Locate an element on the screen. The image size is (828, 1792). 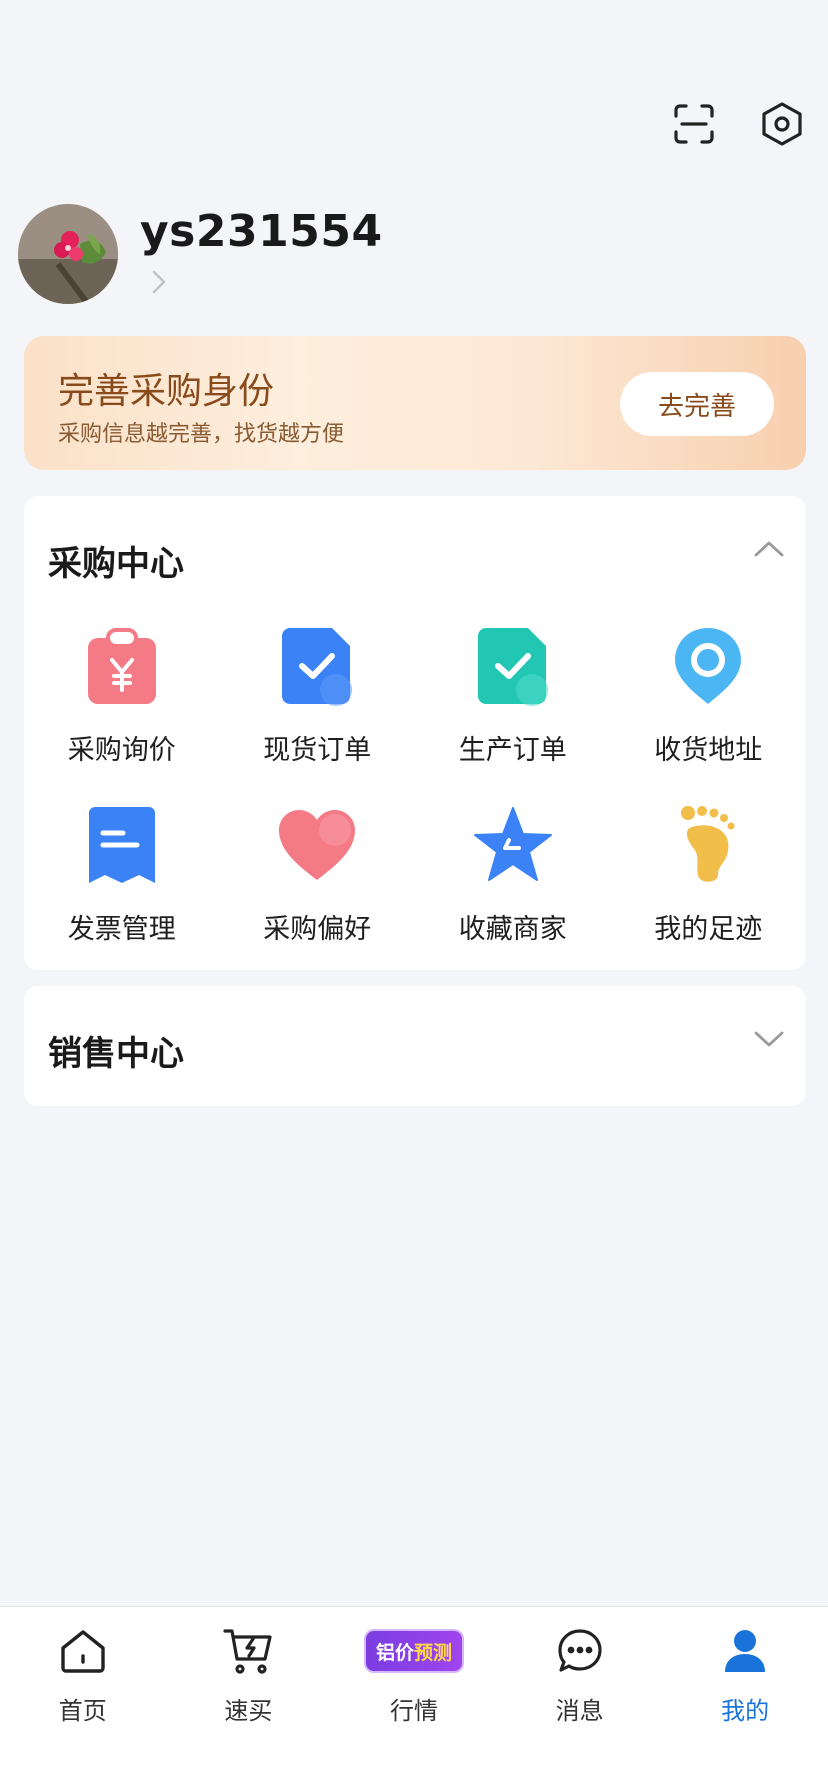
grid-item-preference: 采购偏好 is located at coordinates (318, 875).